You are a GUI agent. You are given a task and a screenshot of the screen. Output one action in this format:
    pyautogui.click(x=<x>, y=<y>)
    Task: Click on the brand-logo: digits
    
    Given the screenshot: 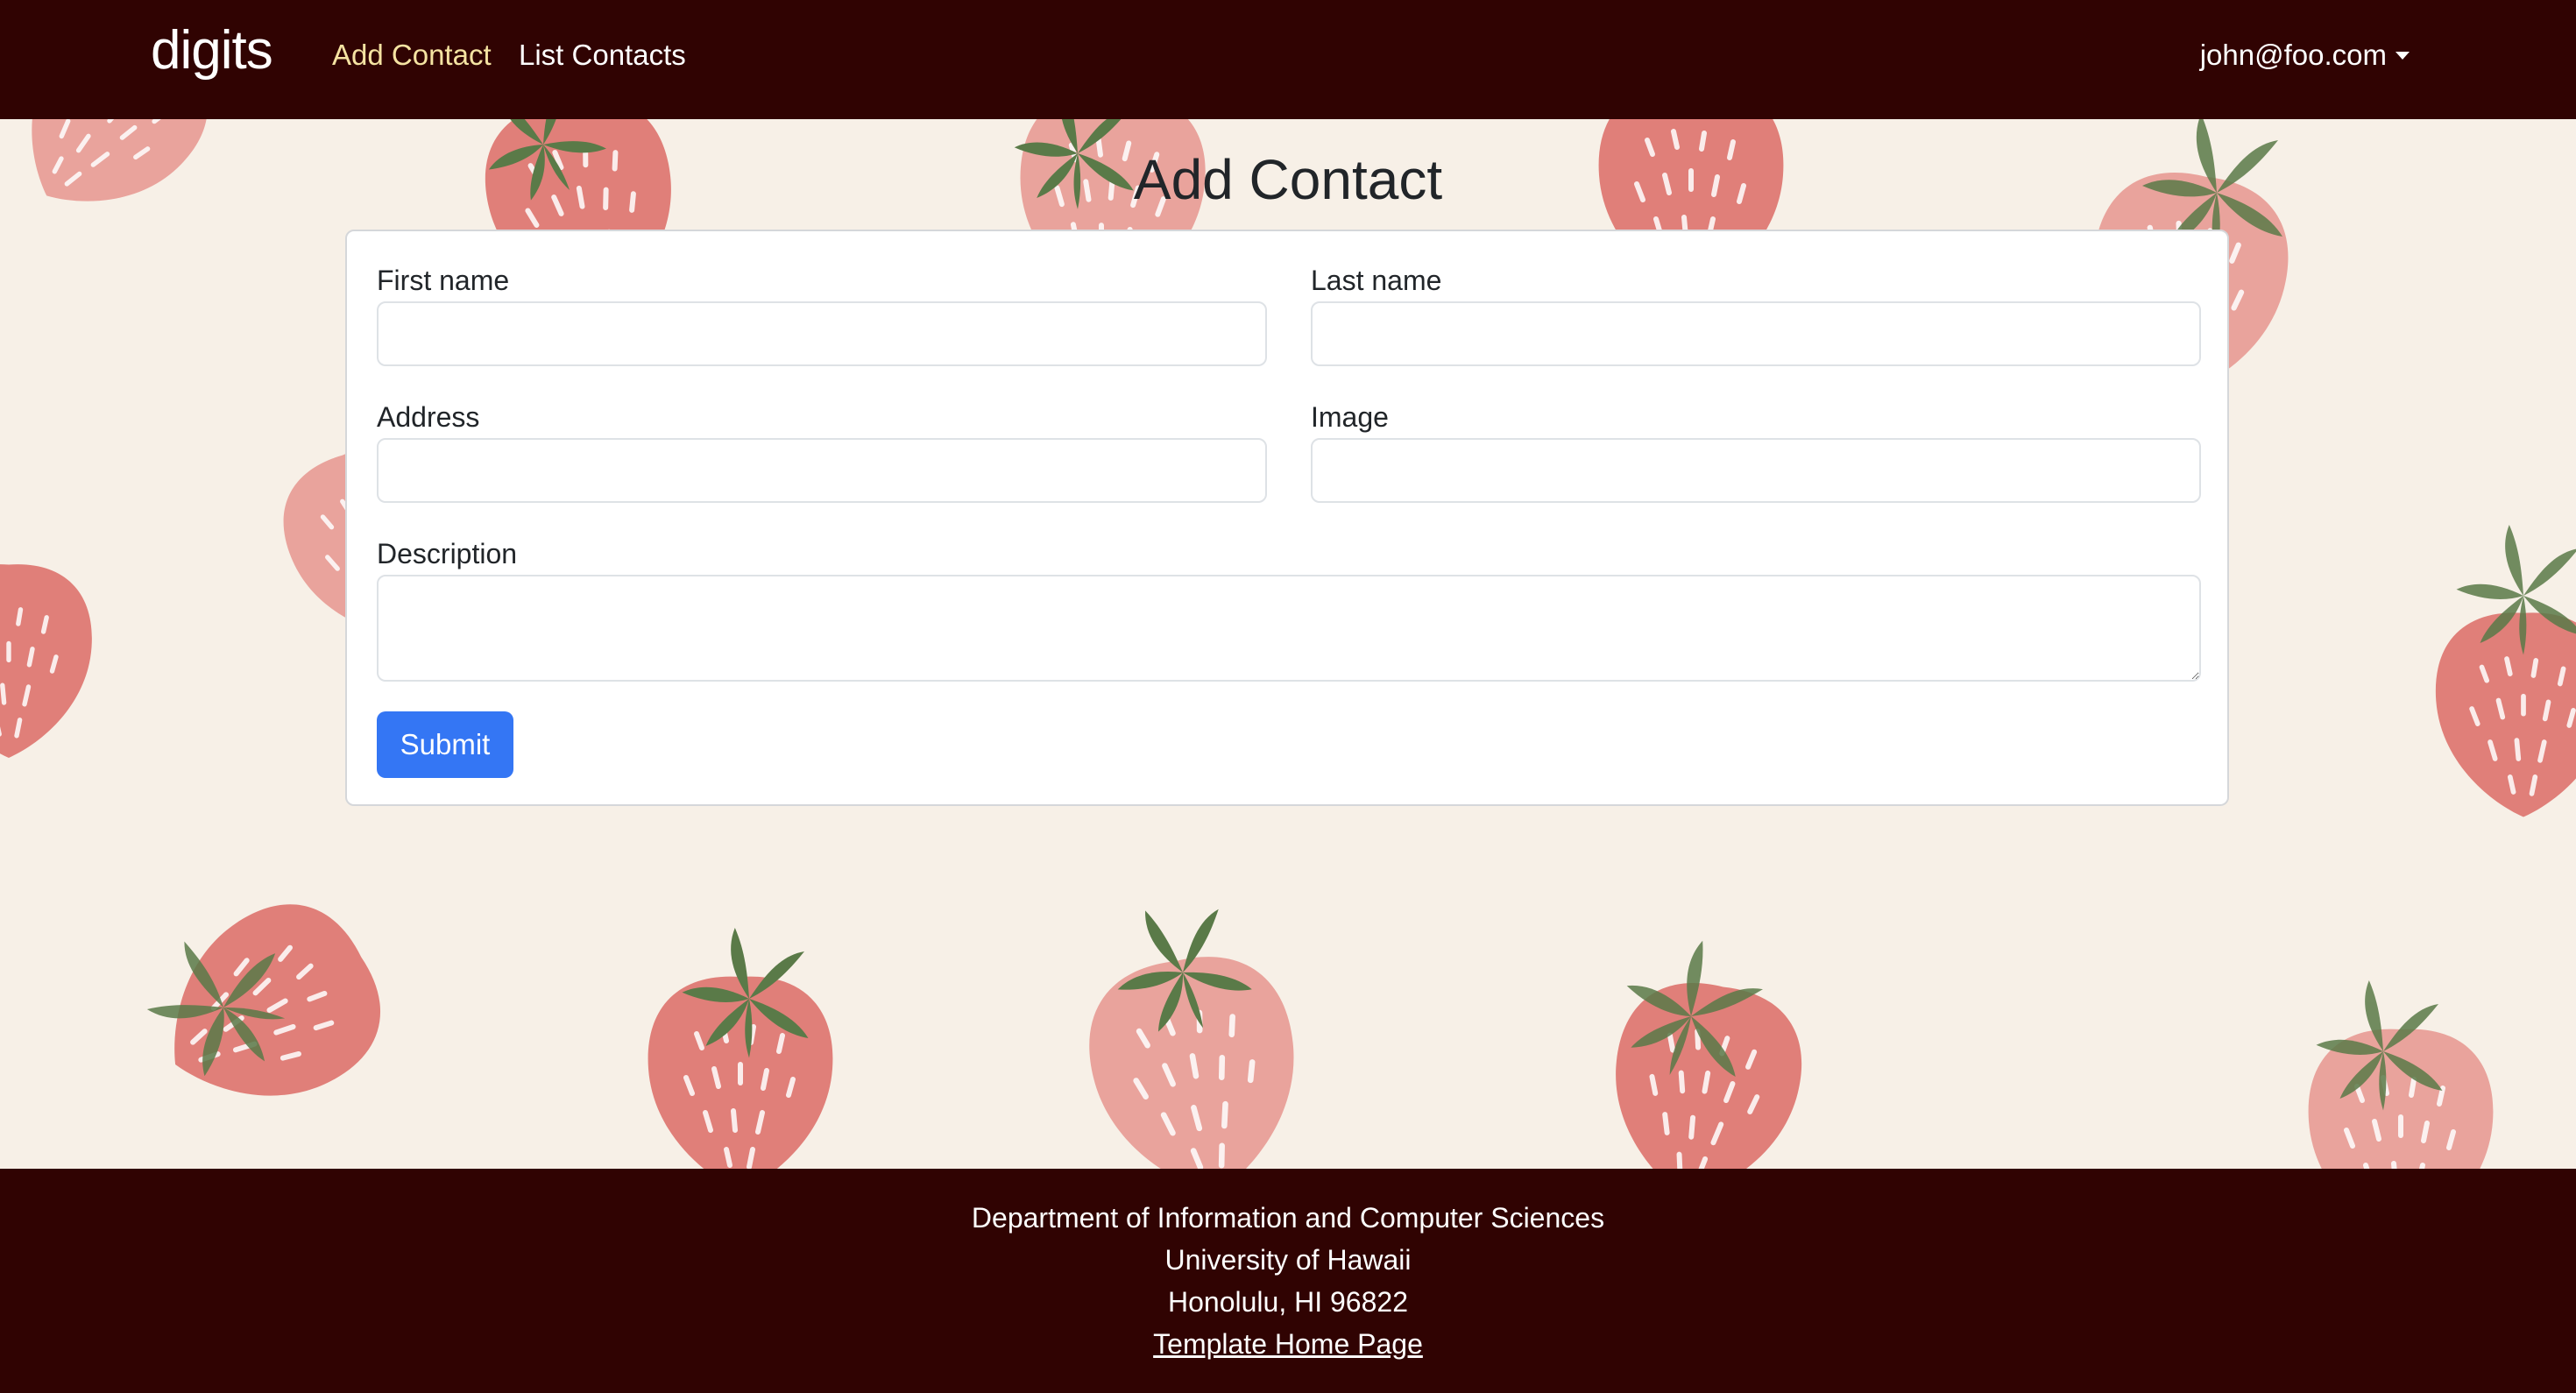 What is the action you would take?
    pyautogui.click(x=212, y=50)
    